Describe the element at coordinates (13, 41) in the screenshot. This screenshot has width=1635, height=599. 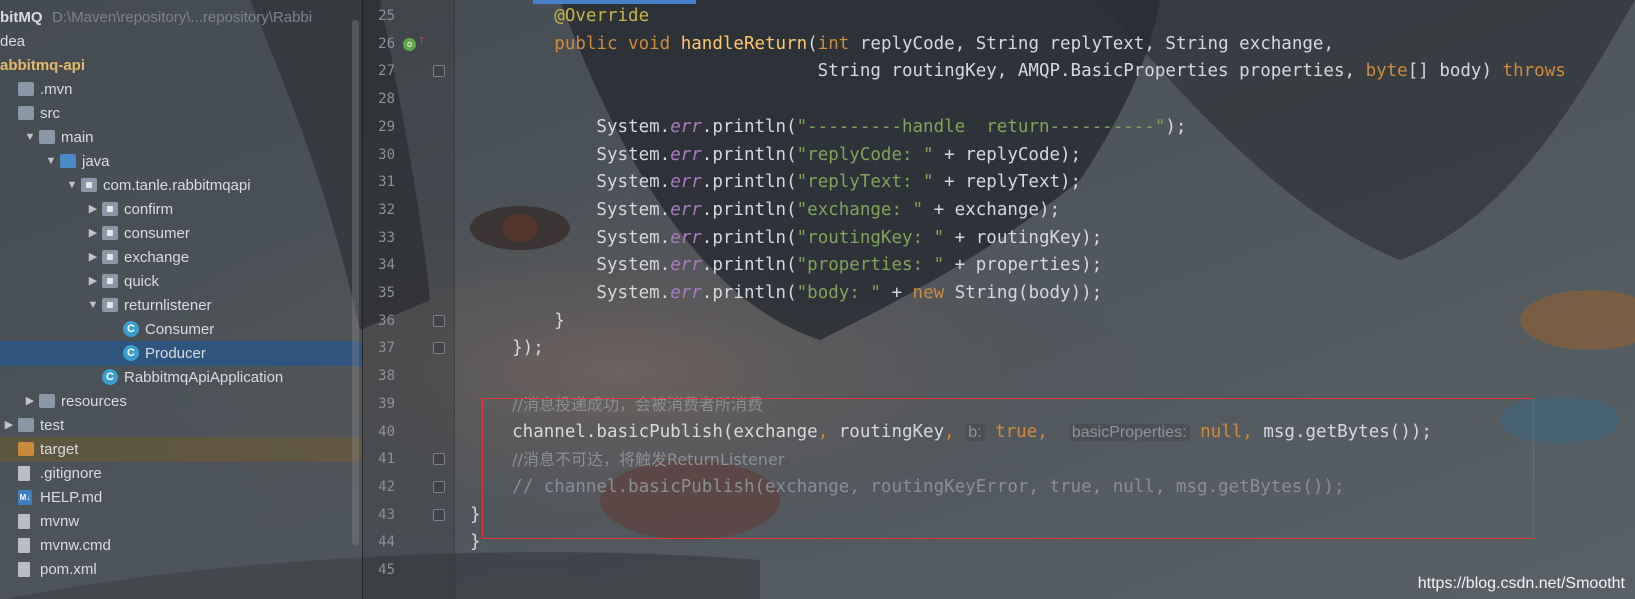
I see `tree-item-label: dea` at that location.